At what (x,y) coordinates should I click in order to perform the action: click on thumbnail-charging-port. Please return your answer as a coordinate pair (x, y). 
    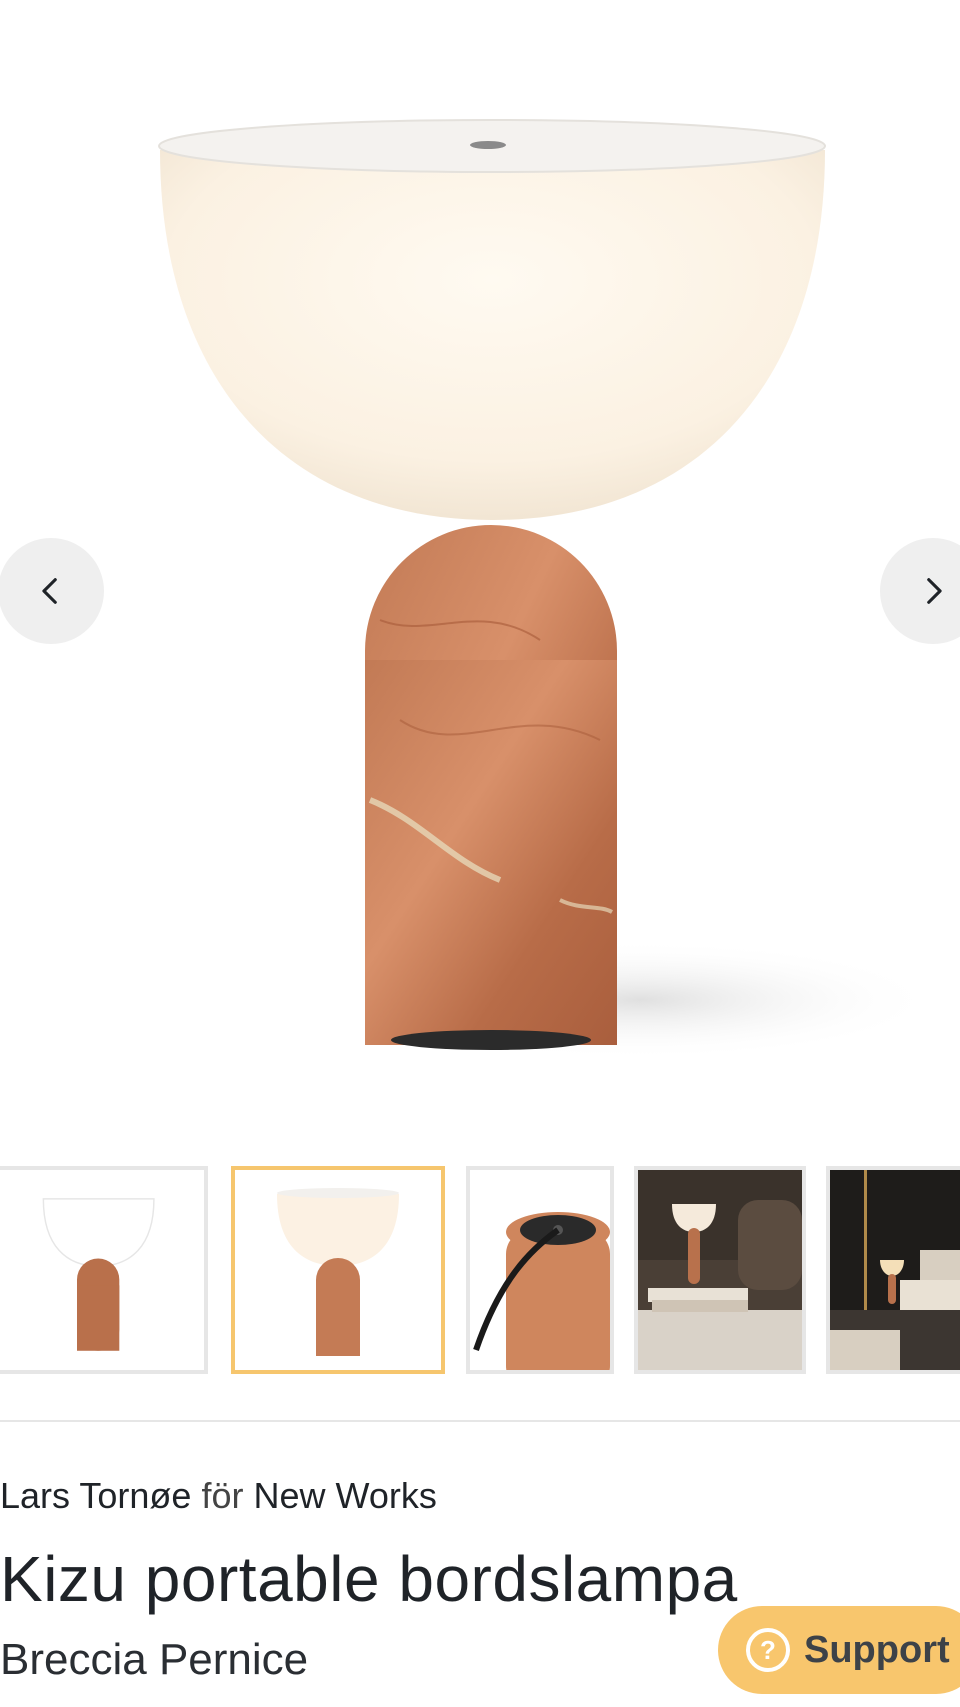
    Looking at the image, I should click on (540, 1270).